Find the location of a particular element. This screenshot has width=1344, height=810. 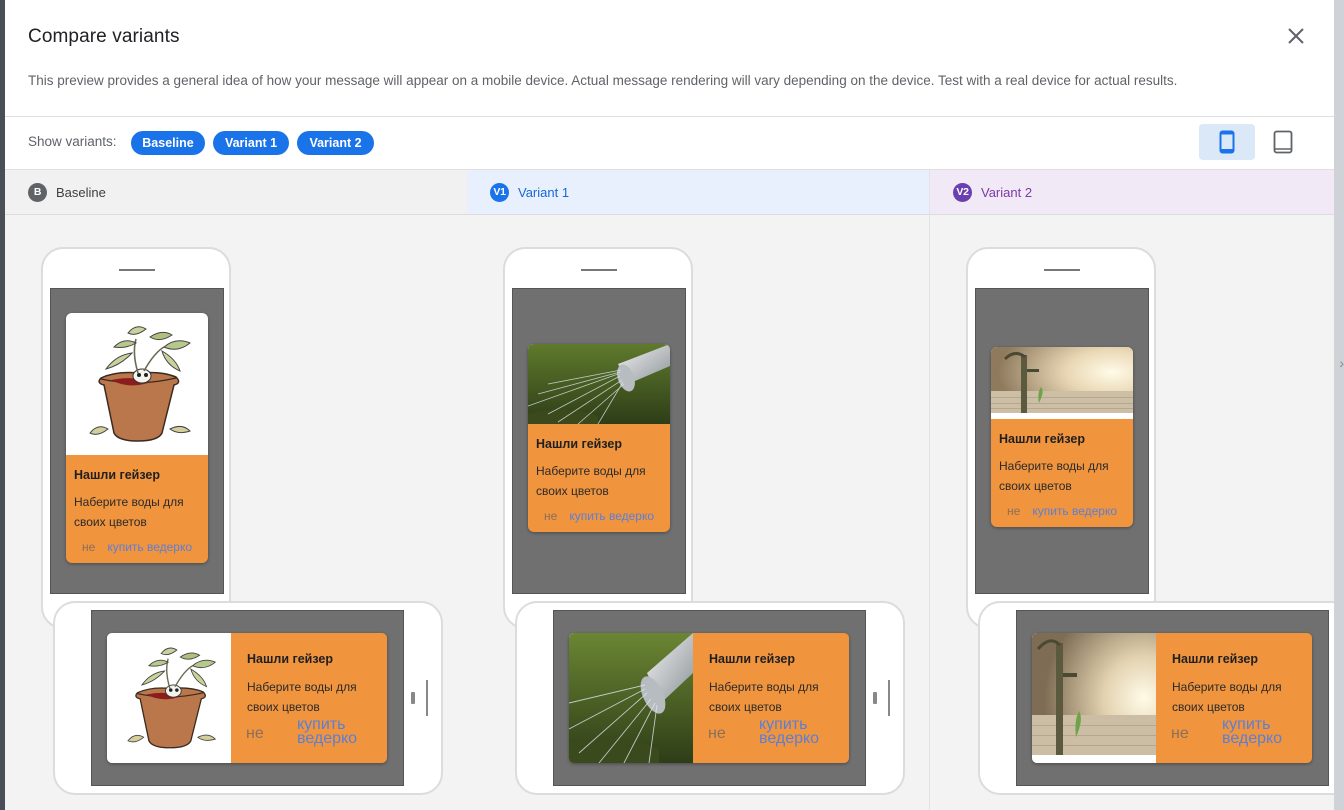

tablet-icon is located at coordinates (1283, 142).